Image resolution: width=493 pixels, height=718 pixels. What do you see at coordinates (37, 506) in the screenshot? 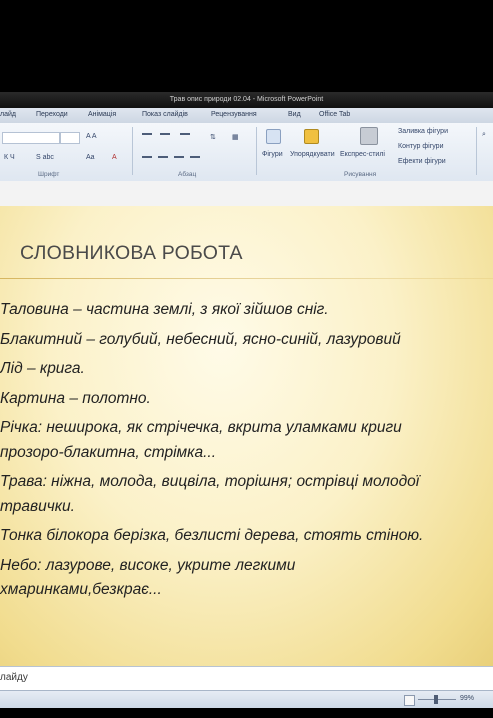
I see `slide-text-line: травички.` at bounding box center [37, 506].